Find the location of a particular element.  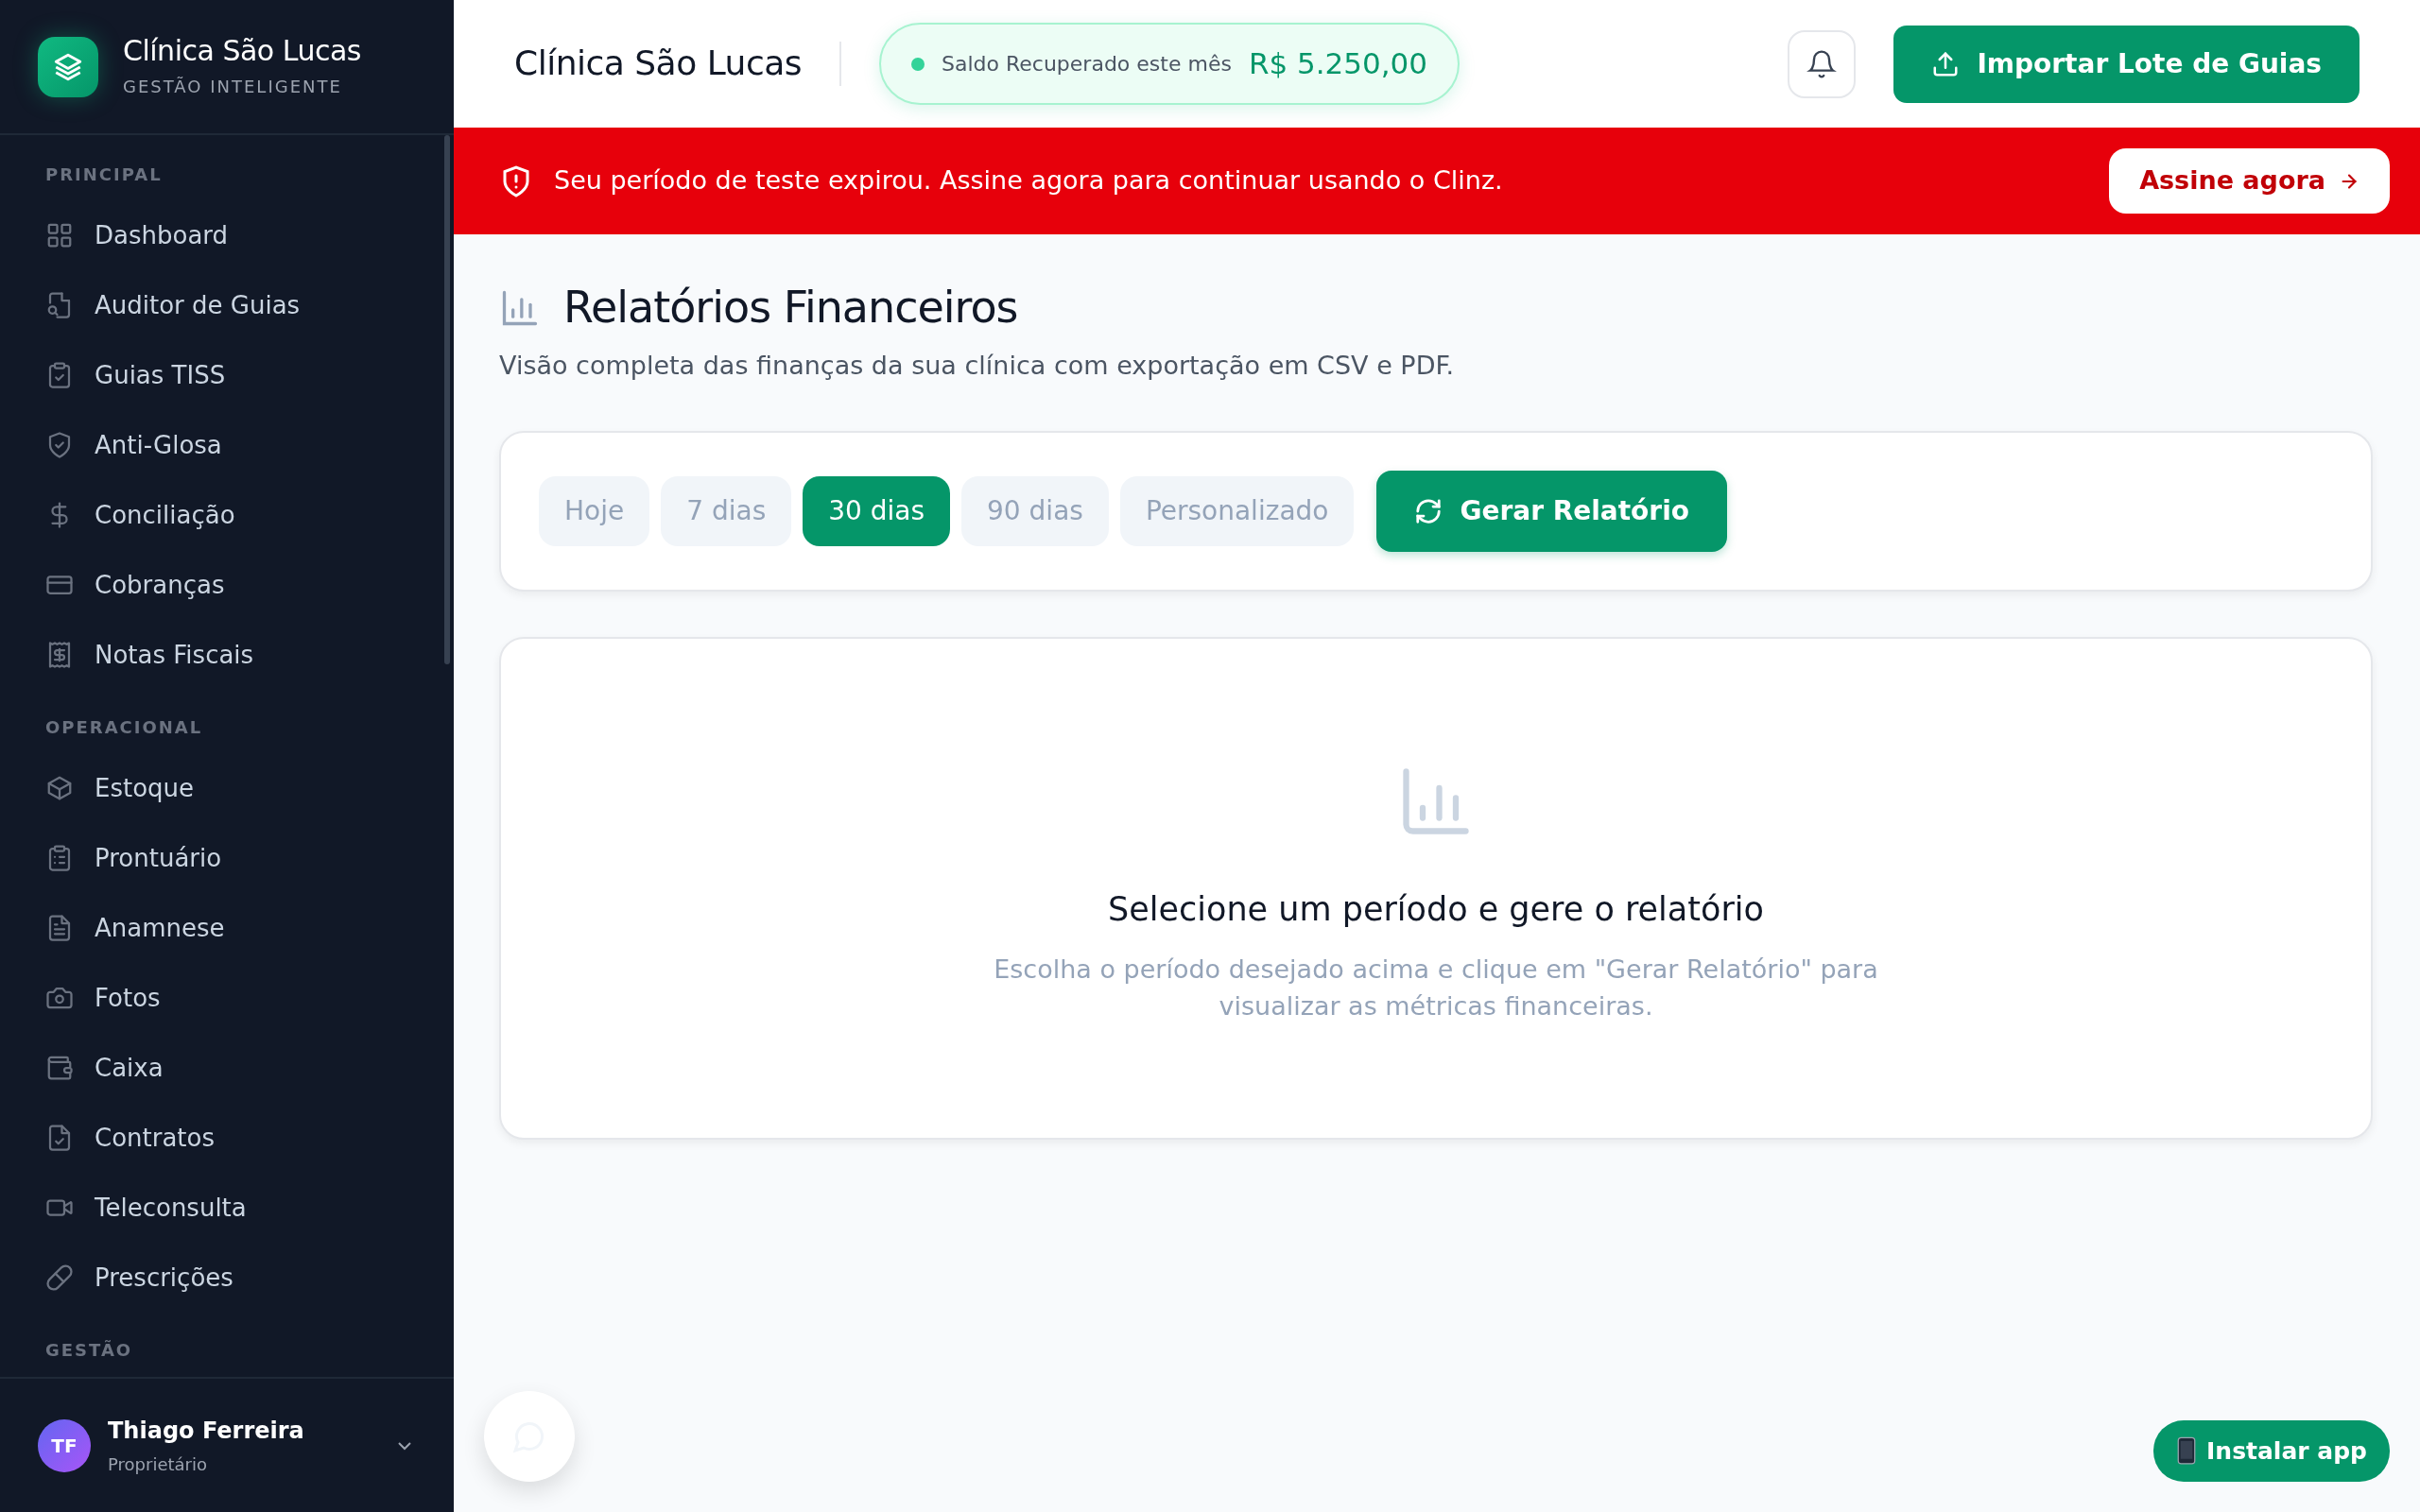

bell-icon is located at coordinates (1822, 63).